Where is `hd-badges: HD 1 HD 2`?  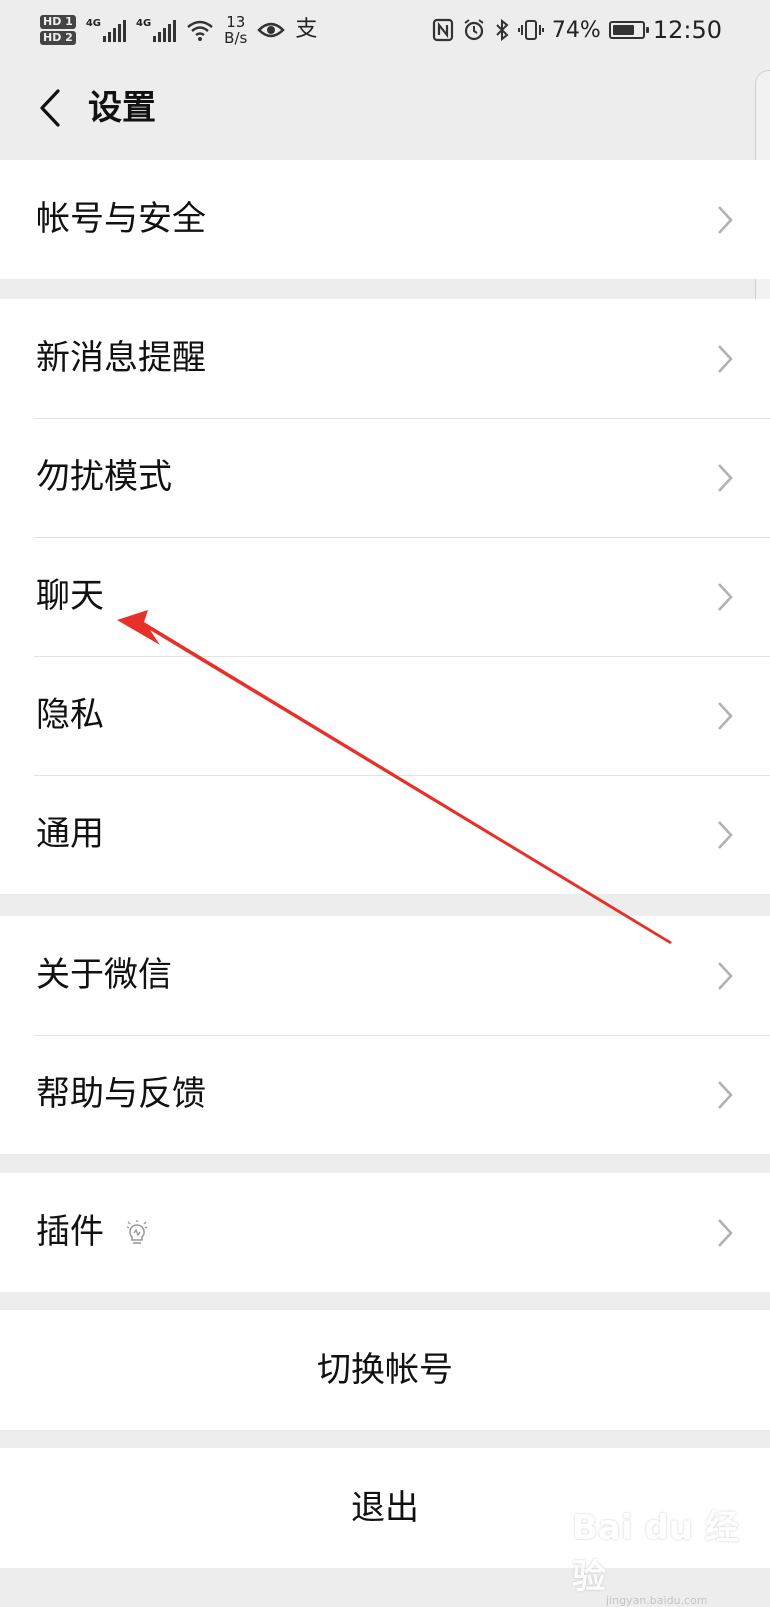
hd-badges: HD 1 HD 2 is located at coordinates (58, 30).